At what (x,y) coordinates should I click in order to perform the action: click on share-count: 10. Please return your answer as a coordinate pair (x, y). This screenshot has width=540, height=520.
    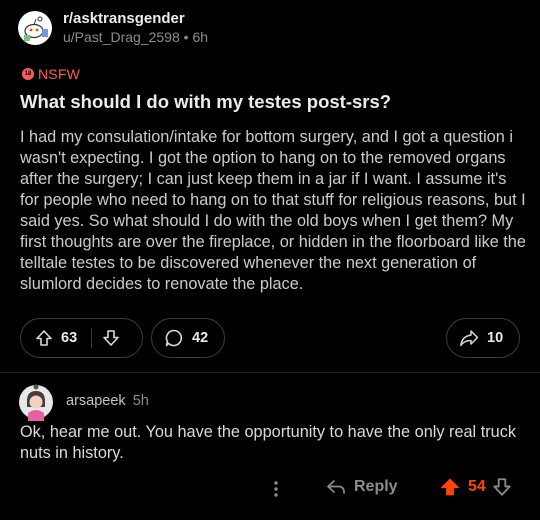
    Looking at the image, I should click on (495, 338).